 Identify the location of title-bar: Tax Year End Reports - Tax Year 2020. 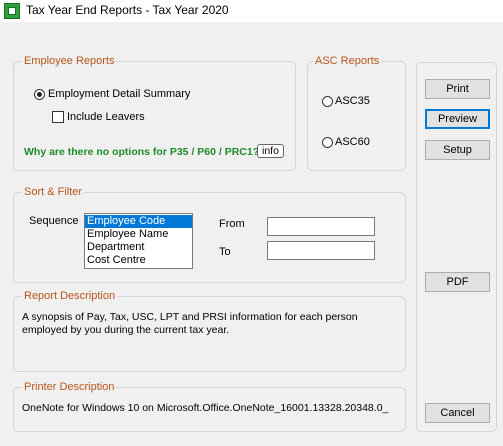
(251, 11).